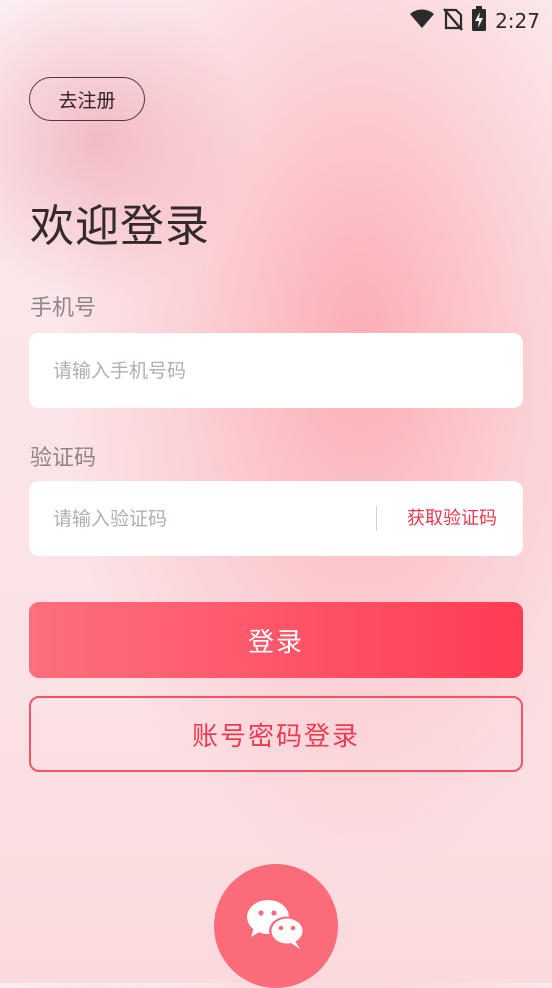  I want to click on status-bar: 2:27, so click(276, 19).